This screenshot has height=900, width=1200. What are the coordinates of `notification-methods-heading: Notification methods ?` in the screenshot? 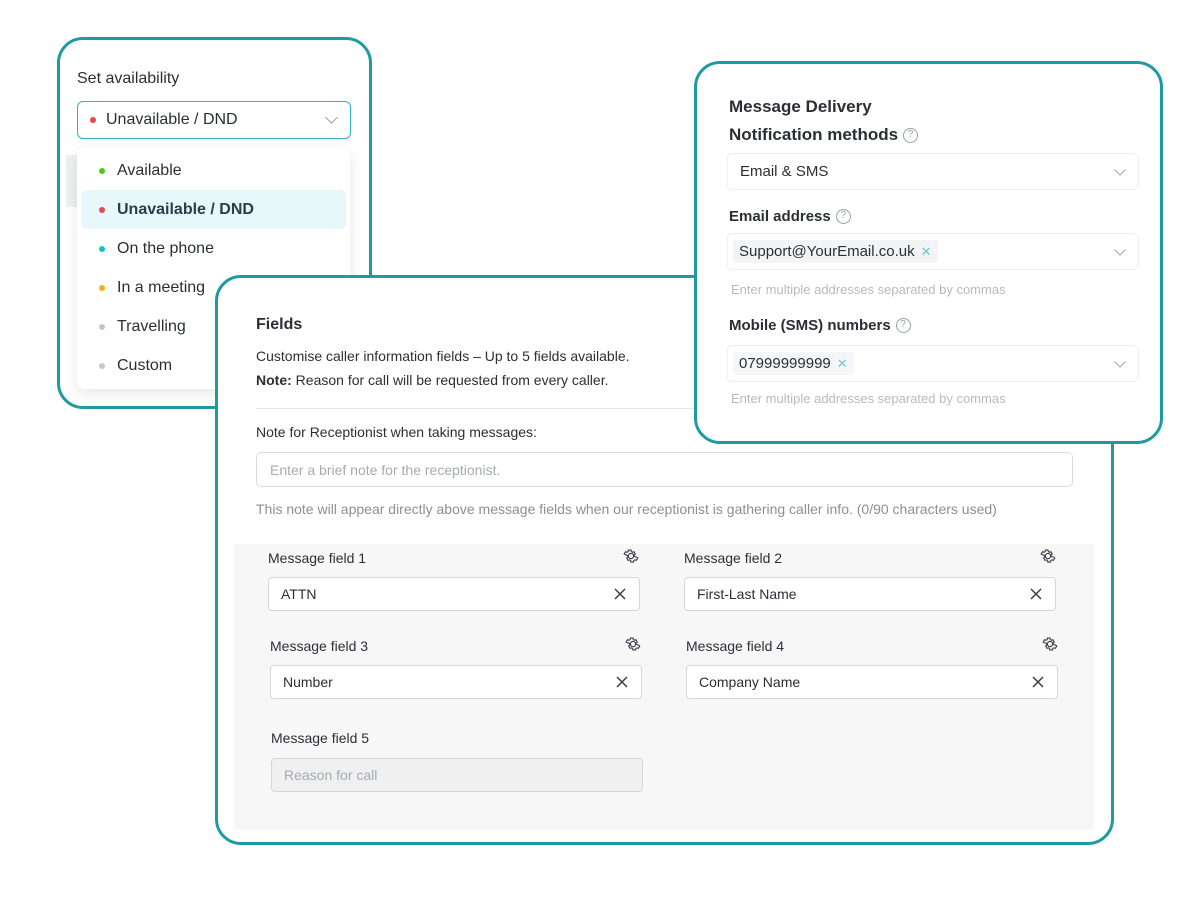 It's located at (824, 135).